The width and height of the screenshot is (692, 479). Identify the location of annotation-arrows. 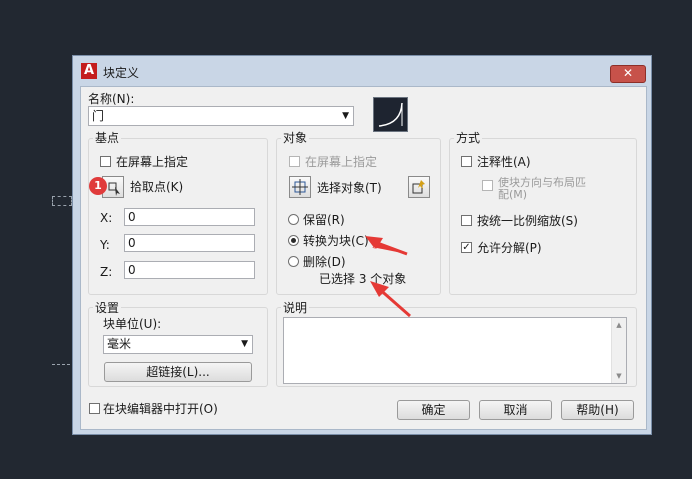
(388, 277).